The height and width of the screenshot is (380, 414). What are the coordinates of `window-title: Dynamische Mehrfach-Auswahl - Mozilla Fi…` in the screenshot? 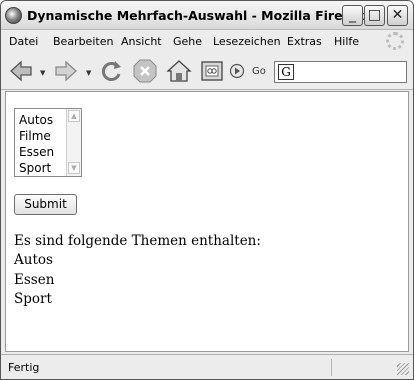 It's located at (196, 15).